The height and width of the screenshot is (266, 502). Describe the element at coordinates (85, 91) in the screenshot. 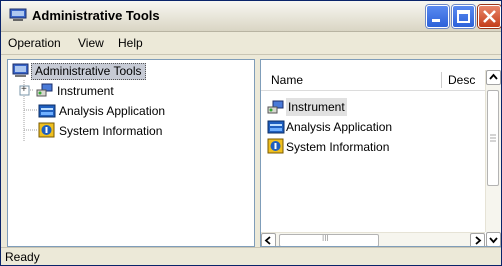

I see `tree-item-label: Instrument` at that location.